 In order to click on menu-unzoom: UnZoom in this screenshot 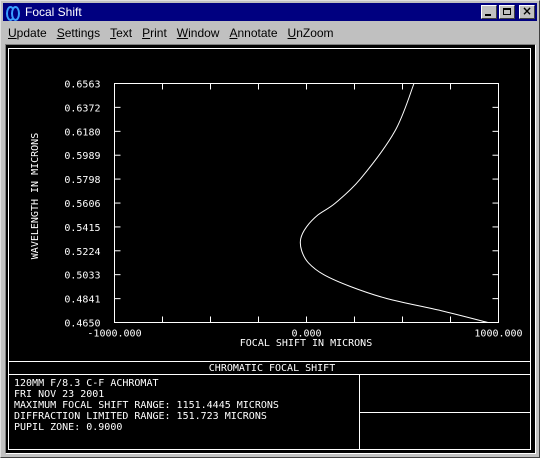, I will do `click(311, 33)`.